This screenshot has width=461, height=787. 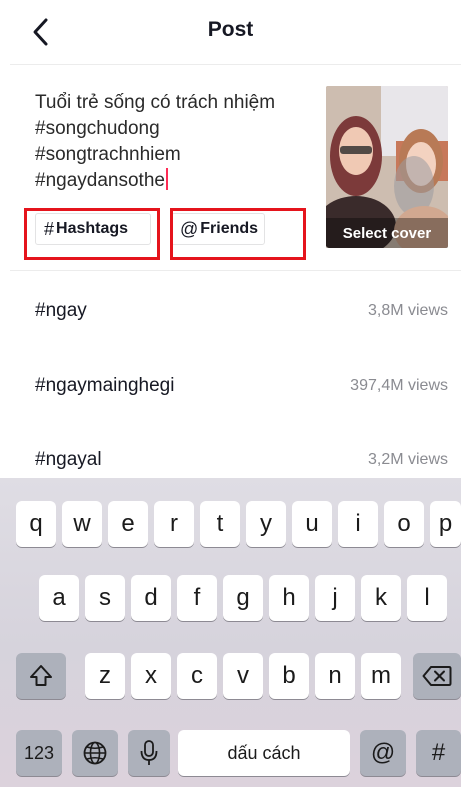 I want to click on backspace-icon, so click(x=437, y=676).